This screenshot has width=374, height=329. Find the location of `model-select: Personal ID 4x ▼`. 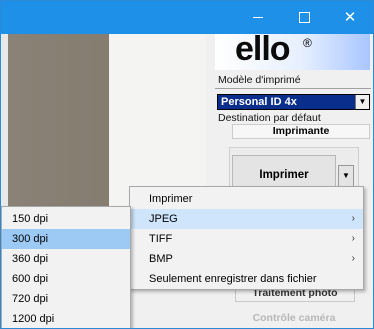

model-select: Personal ID 4x ▼ is located at coordinates (293, 102).